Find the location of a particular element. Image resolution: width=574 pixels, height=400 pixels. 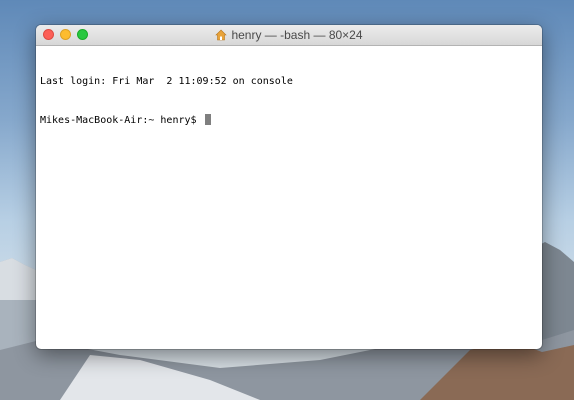

window-controls is located at coordinates (65, 34).